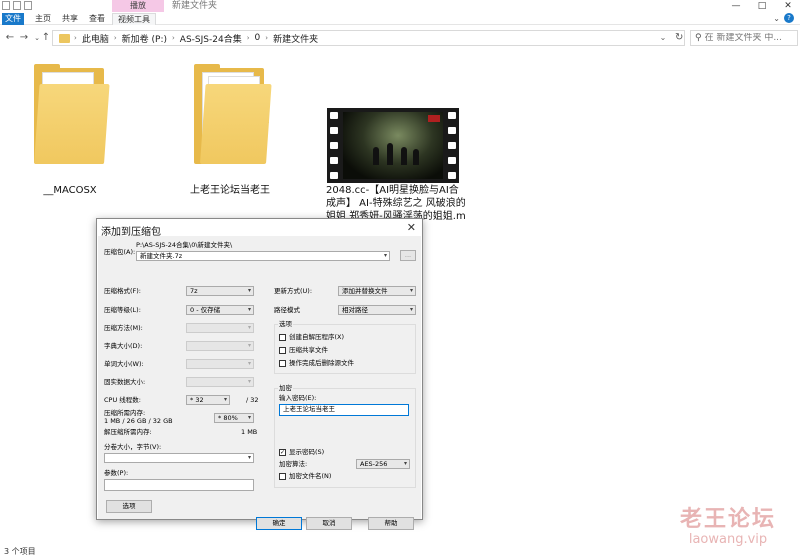 This screenshot has height=558, width=800. I want to click on chevron-down-icon: ⌄, so click(663, 38).